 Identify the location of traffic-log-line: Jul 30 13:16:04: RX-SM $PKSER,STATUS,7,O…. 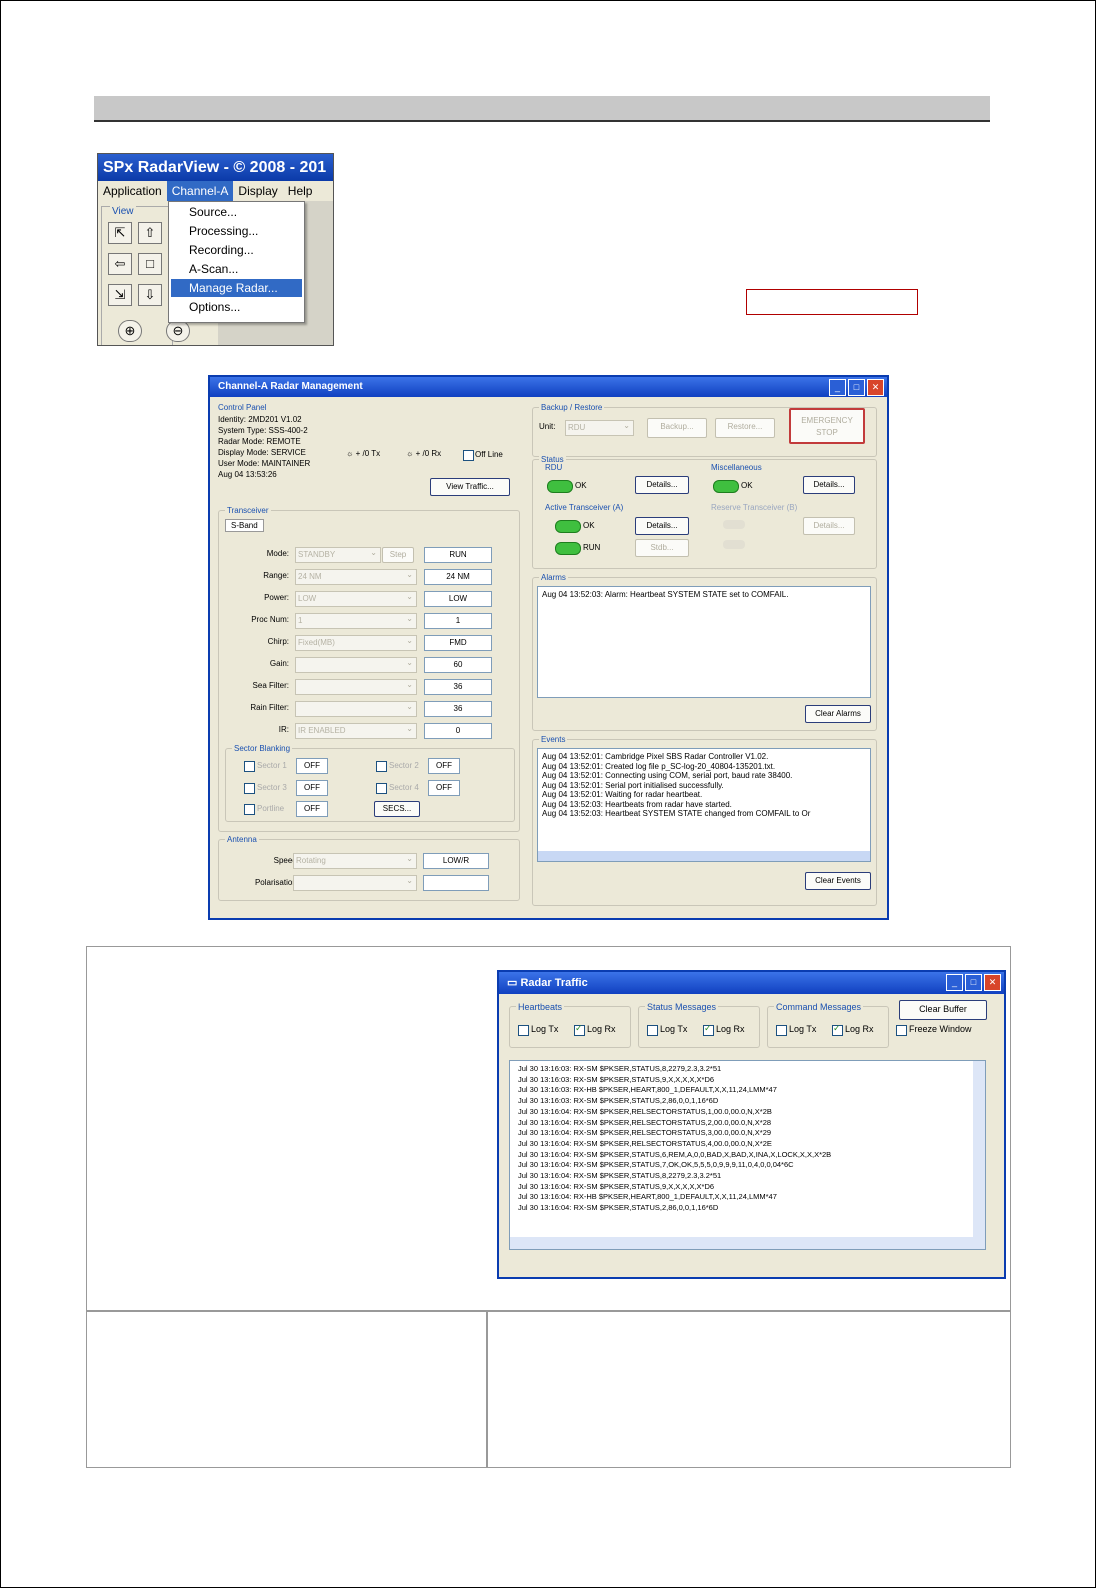
(656, 1165).